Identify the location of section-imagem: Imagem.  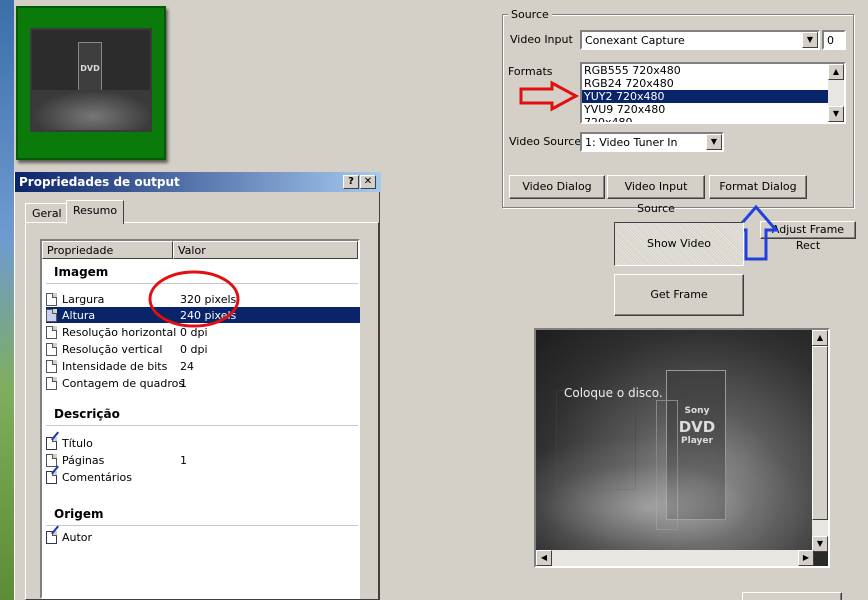
(81, 272).